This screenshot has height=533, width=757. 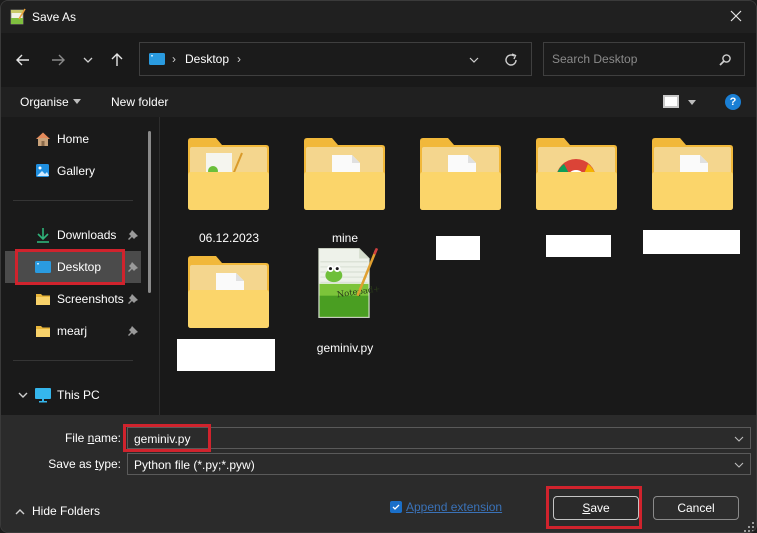 What do you see at coordinates (629, 59) in the screenshot?
I see `search-input` at bounding box center [629, 59].